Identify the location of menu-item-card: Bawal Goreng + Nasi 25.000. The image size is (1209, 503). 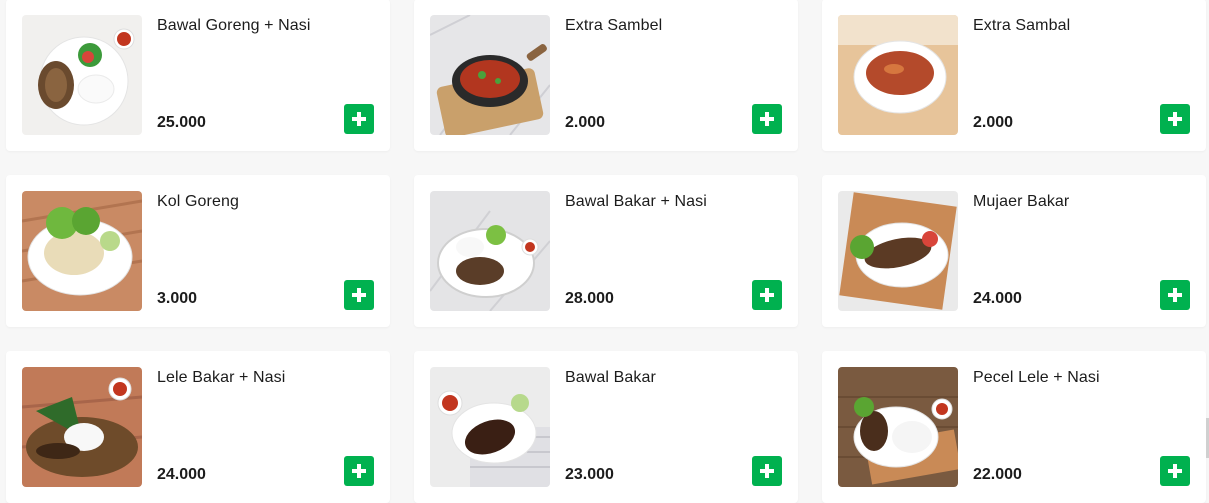
(198, 75).